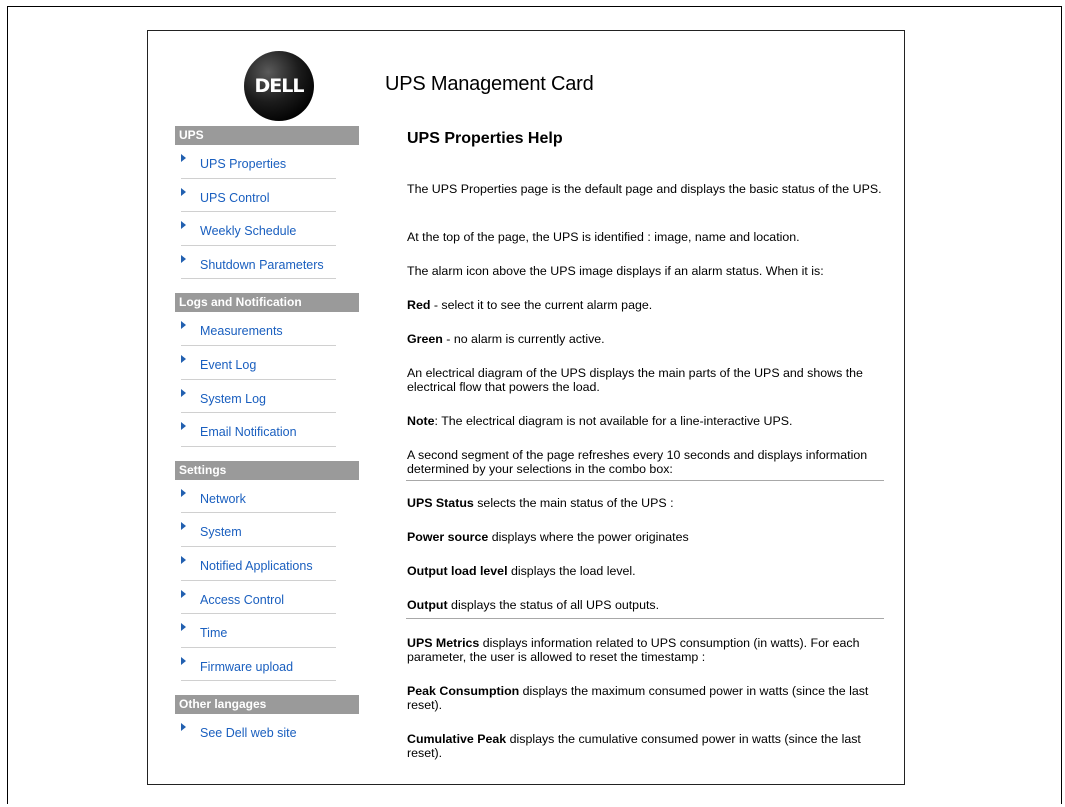  Describe the element at coordinates (248, 231) in the screenshot. I see `sidebar-link: Weekly Schedule` at that location.